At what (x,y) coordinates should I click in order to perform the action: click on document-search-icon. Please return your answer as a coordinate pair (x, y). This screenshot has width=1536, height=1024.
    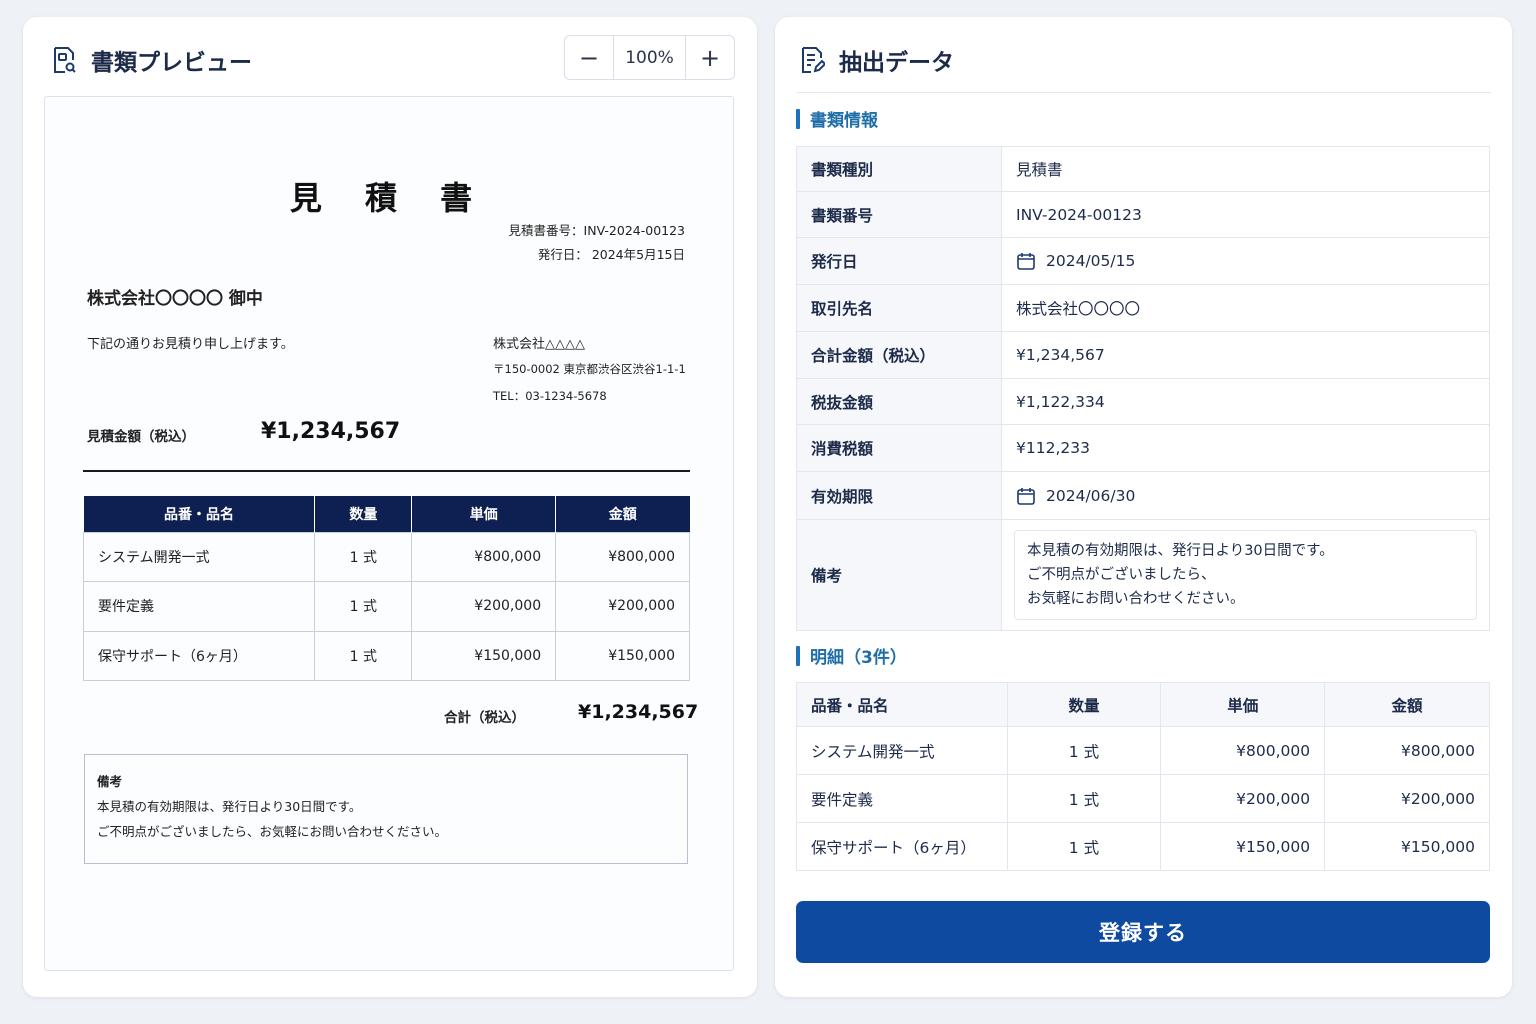
    Looking at the image, I should click on (65, 60).